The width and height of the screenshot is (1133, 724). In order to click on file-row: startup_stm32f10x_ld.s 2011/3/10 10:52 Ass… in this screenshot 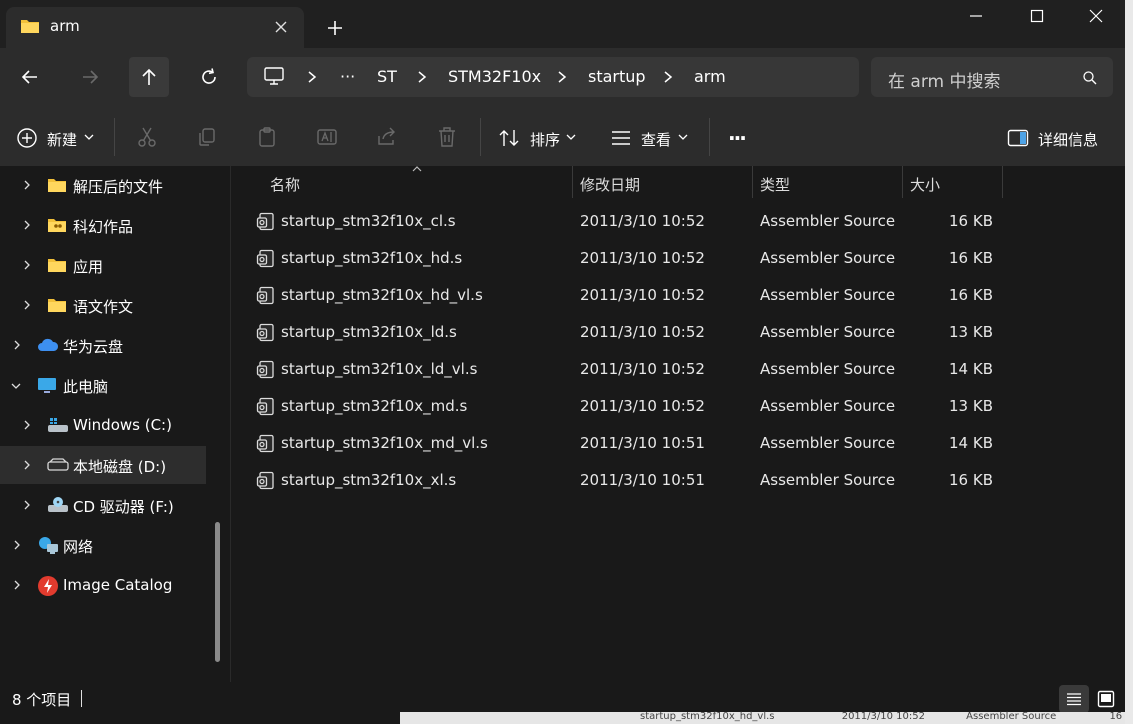, I will do `click(621, 332)`.